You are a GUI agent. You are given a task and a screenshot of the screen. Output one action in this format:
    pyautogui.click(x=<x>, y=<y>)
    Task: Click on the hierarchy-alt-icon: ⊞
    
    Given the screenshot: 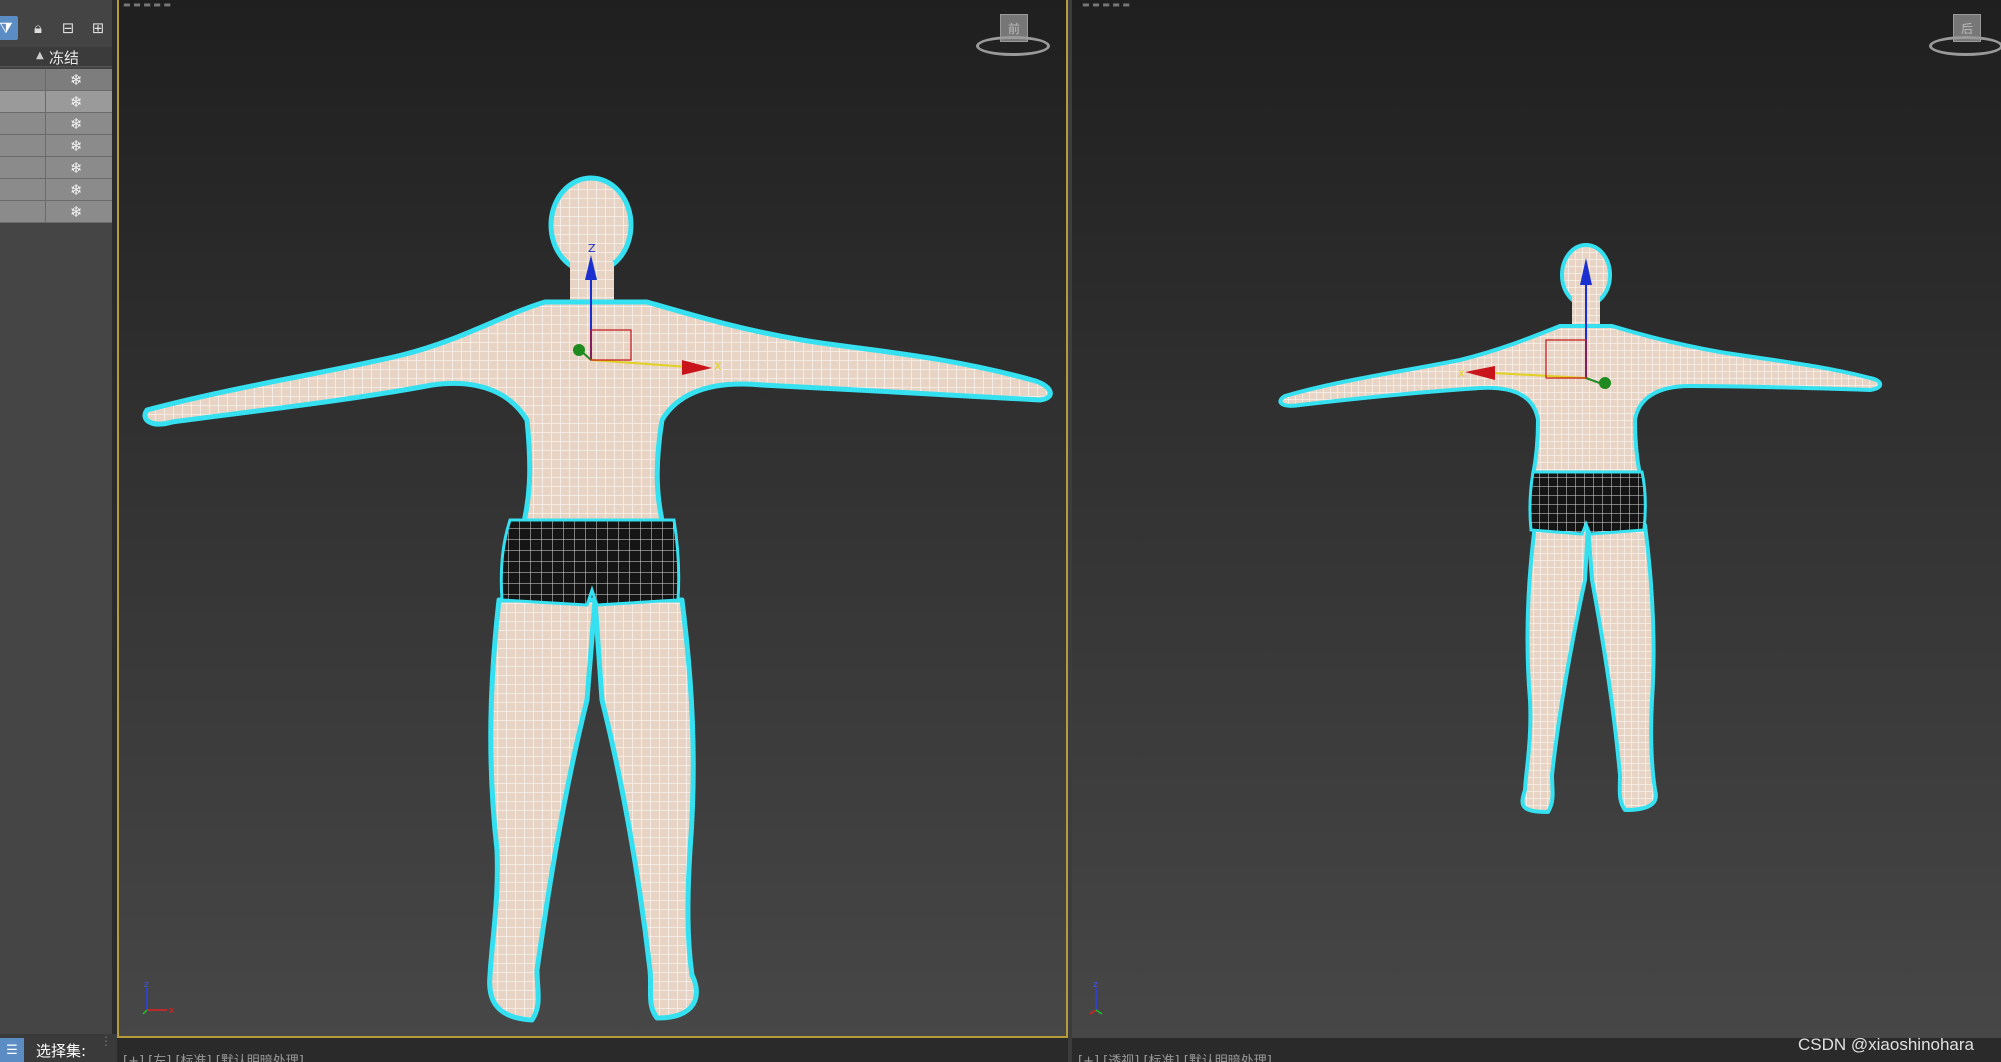 What is the action you would take?
    pyautogui.click(x=98, y=28)
    